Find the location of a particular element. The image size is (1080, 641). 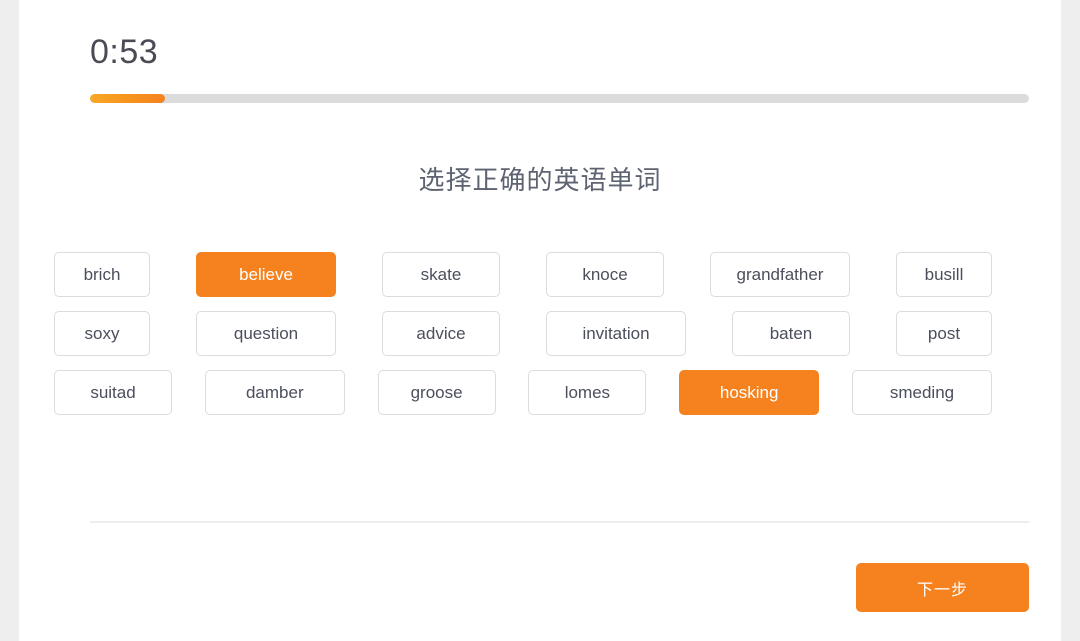

word-choice-groose: groose is located at coordinates (436, 392).